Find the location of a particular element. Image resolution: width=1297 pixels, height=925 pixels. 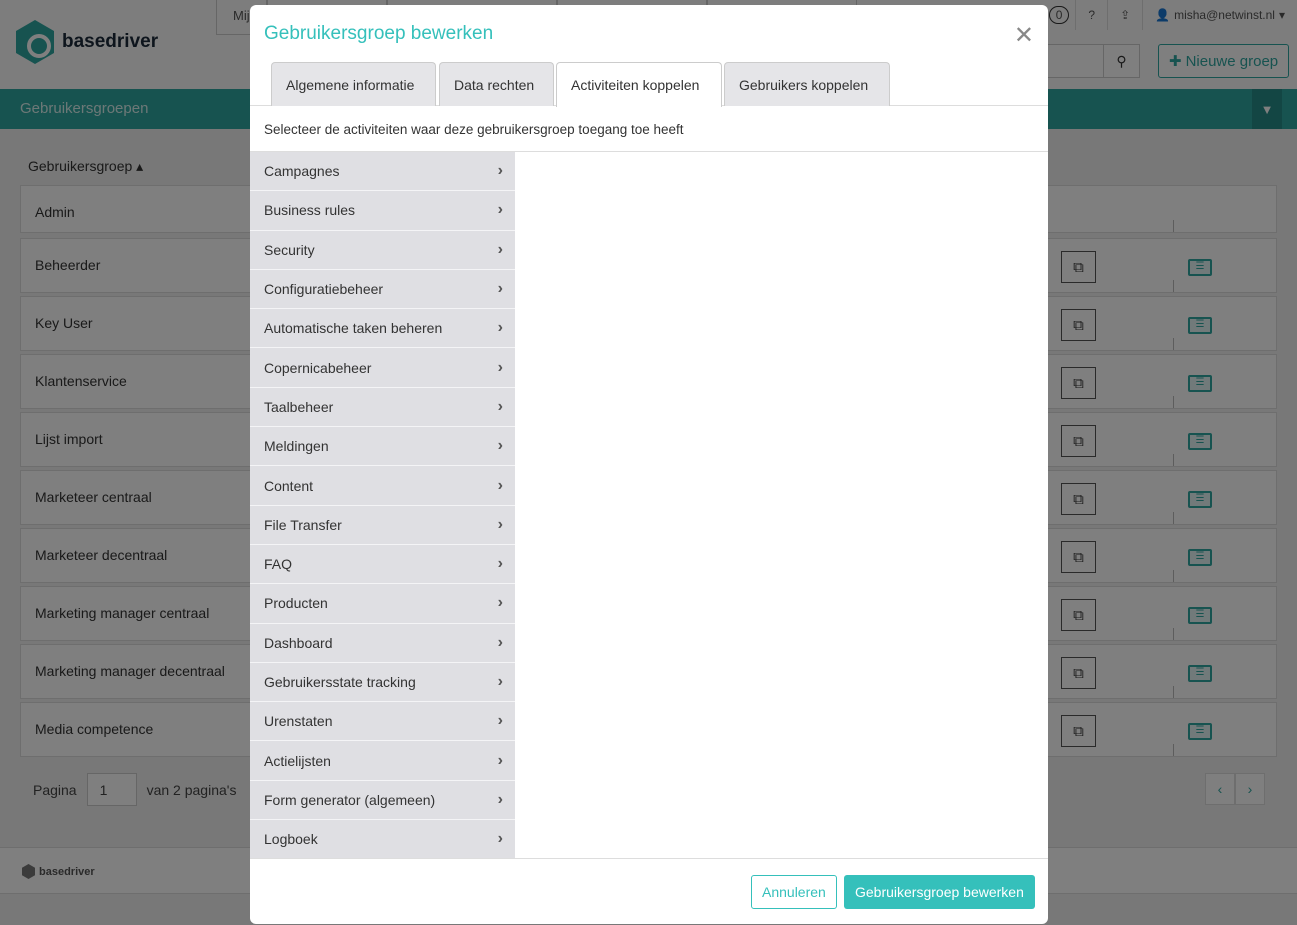

modal-title: Gebruikersgroep bewerken is located at coordinates (379, 33).